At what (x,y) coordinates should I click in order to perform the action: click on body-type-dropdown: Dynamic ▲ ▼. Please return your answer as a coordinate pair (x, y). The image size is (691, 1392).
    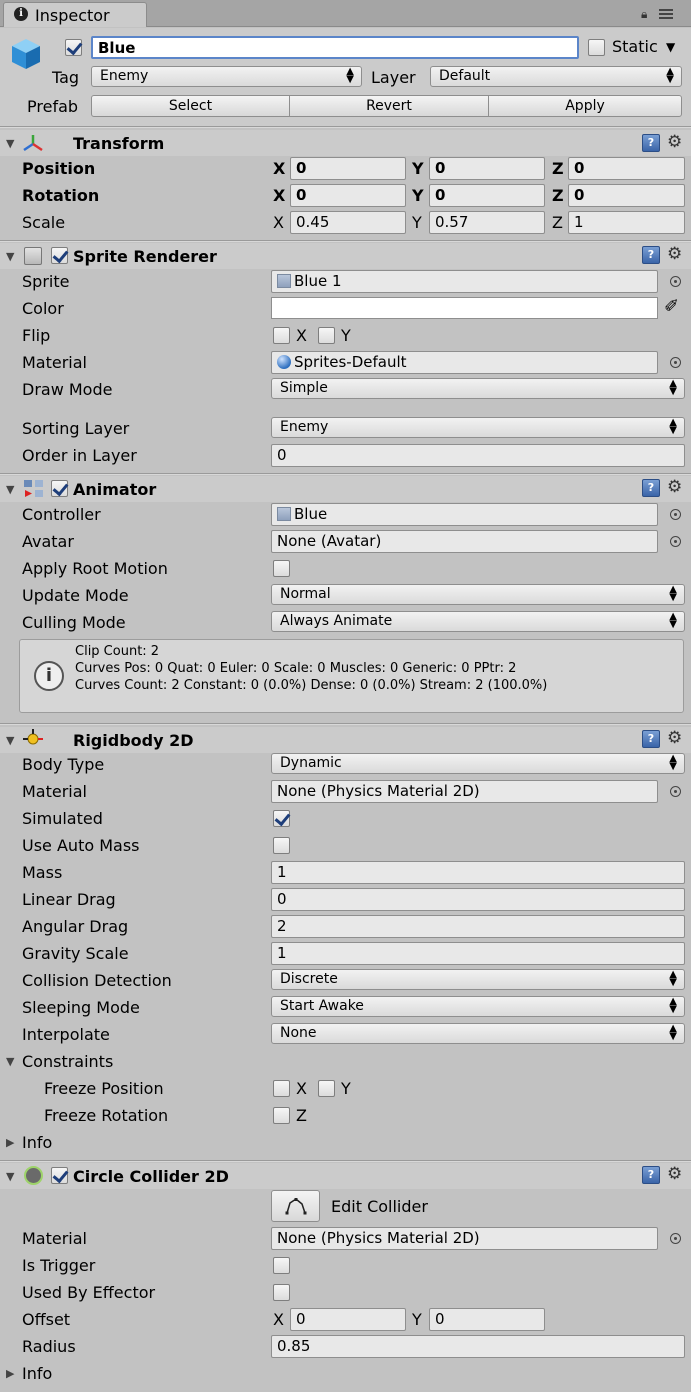
    Looking at the image, I should click on (478, 763).